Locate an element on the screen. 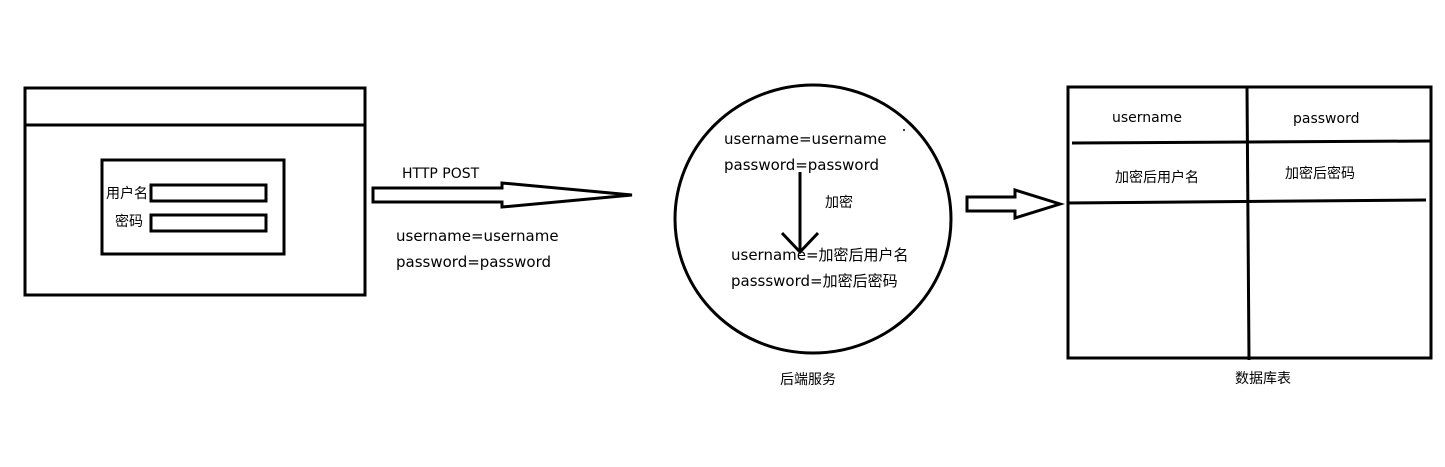  table-cell-username: 加密后用户名 is located at coordinates (1157, 178).